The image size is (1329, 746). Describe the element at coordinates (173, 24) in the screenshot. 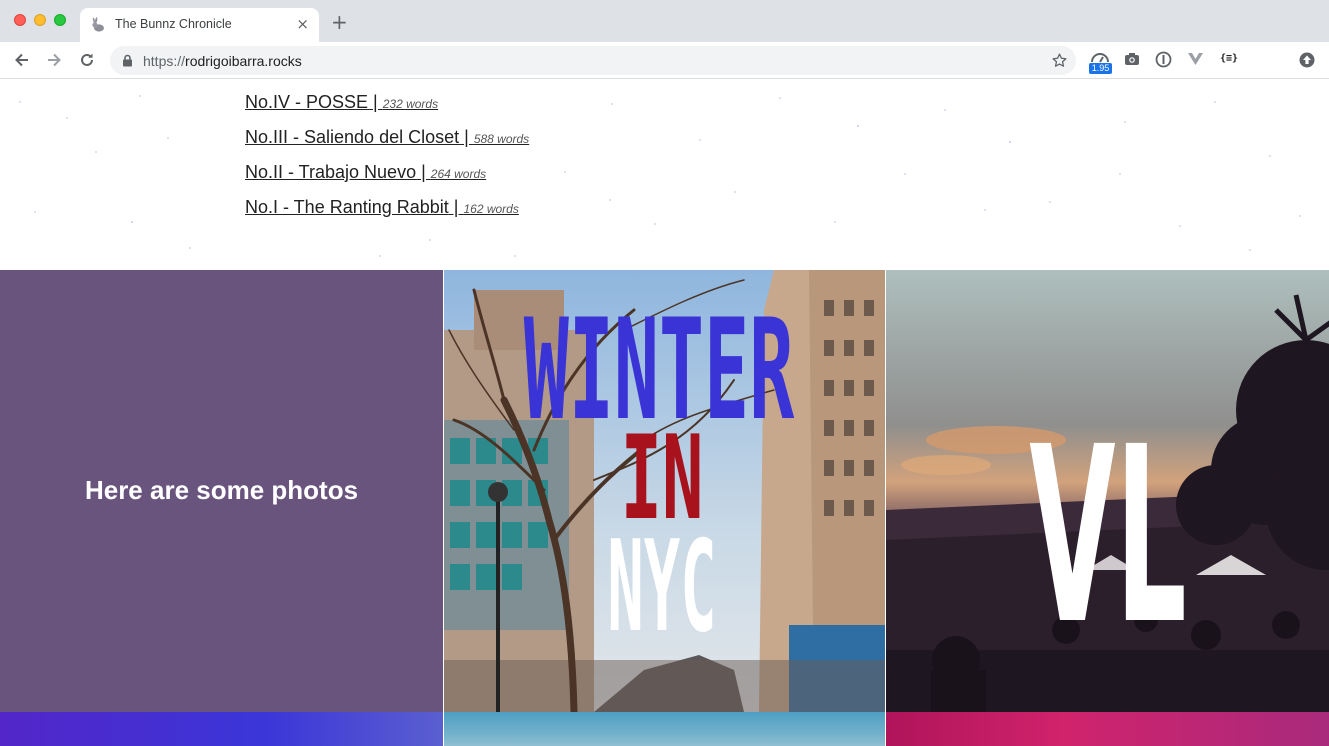

I see `tab-title: The Bunnz Chronicle` at that location.